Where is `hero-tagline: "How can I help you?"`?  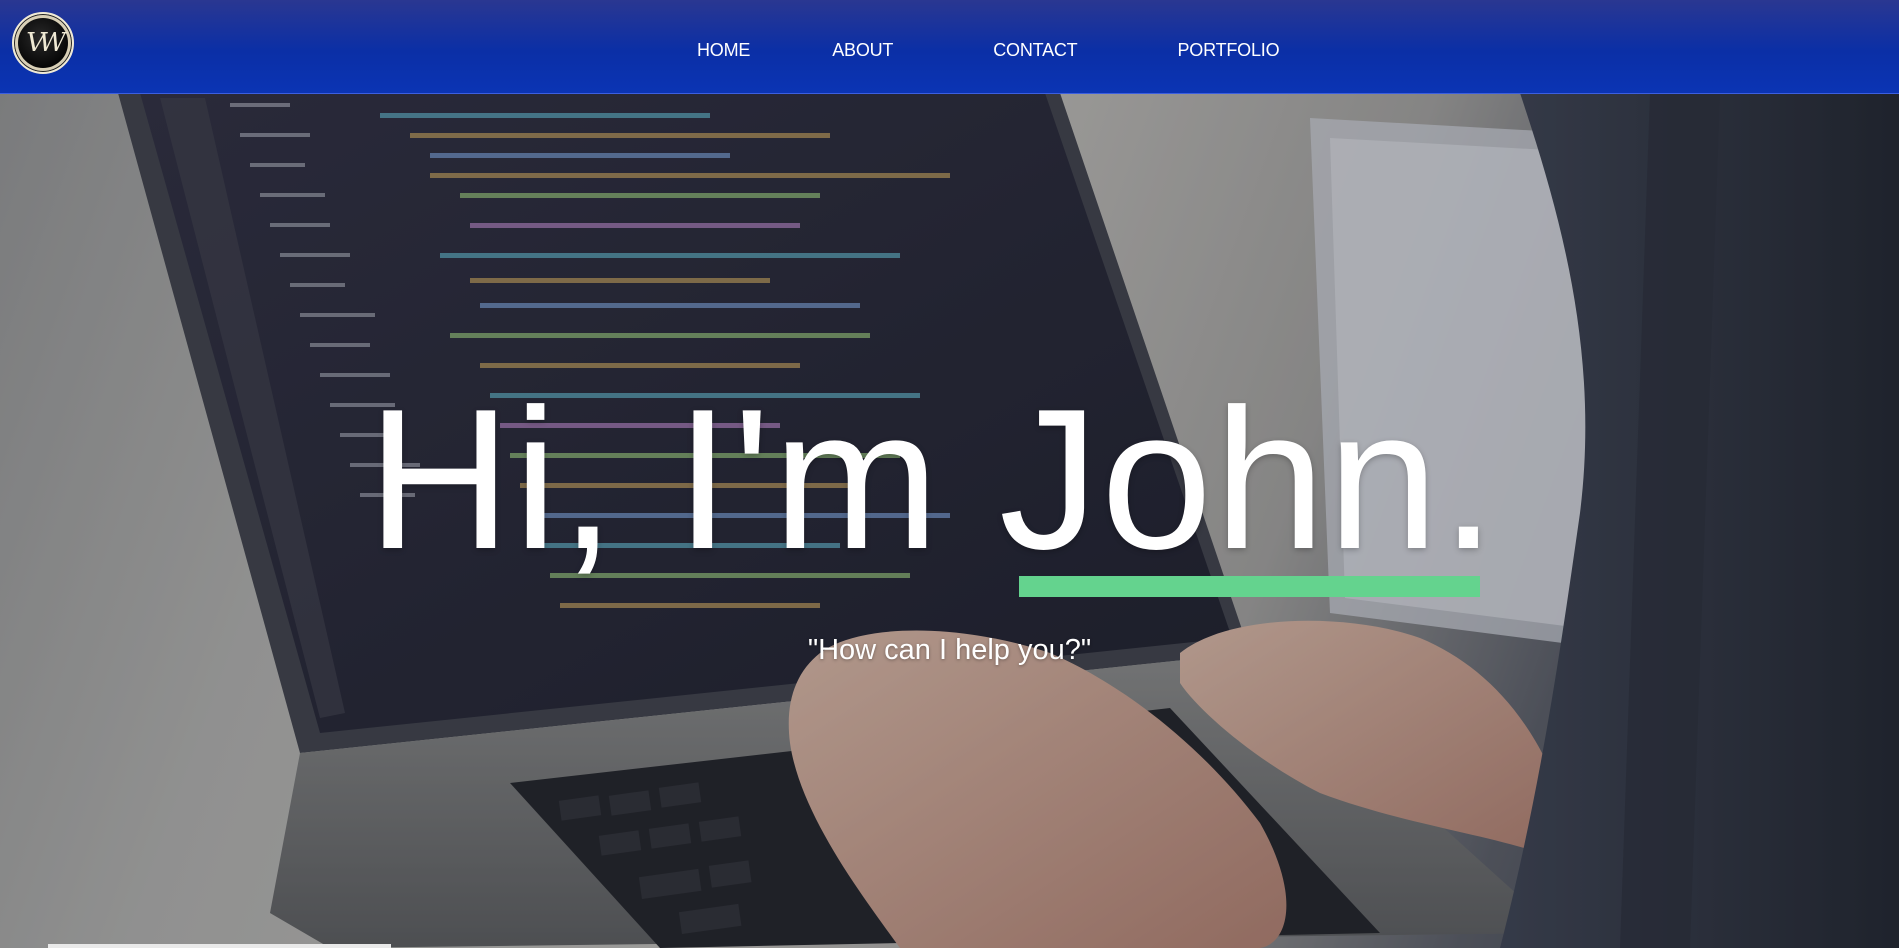
hero-tagline: "How can I help you?" is located at coordinates (949, 650).